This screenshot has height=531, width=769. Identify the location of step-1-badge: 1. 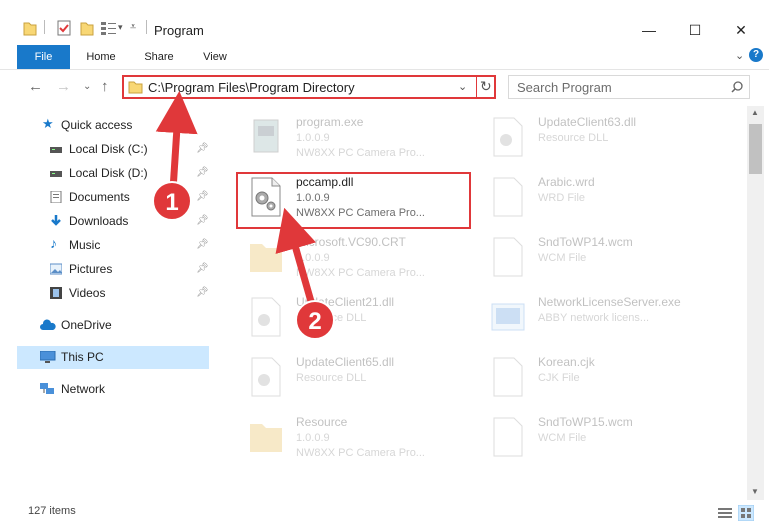
(172, 201).